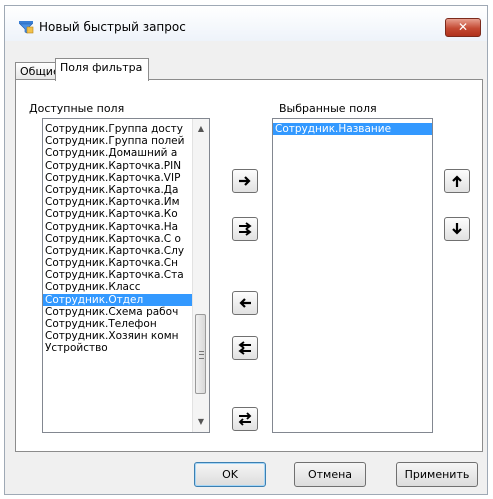 The height and width of the screenshot is (499, 493). What do you see at coordinates (118, 214) in the screenshot?
I see `list-item: Сотрудник.Карточка.Ко` at bounding box center [118, 214].